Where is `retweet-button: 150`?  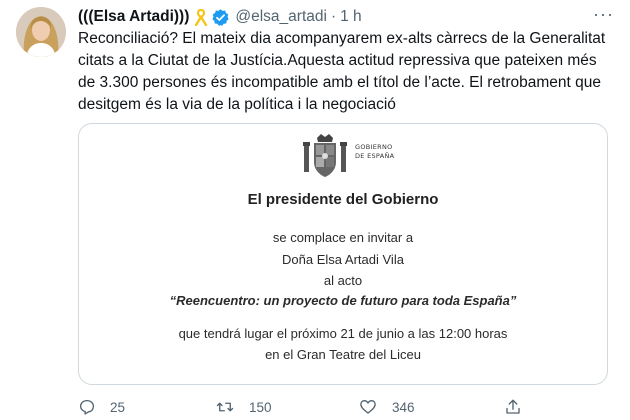 retweet-button: 150 is located at coordinates (243, 407).